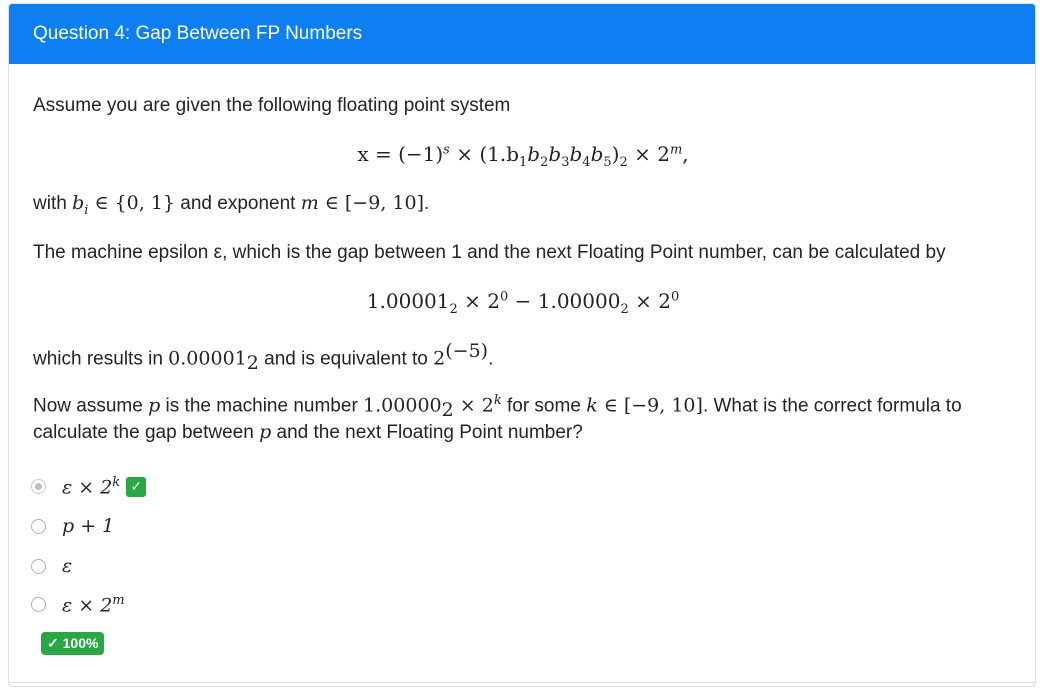 This screenshot has height=688, width=1042. I want to click on question-title: Question 4: Gap Between FP Numbers, so click(198, 33).